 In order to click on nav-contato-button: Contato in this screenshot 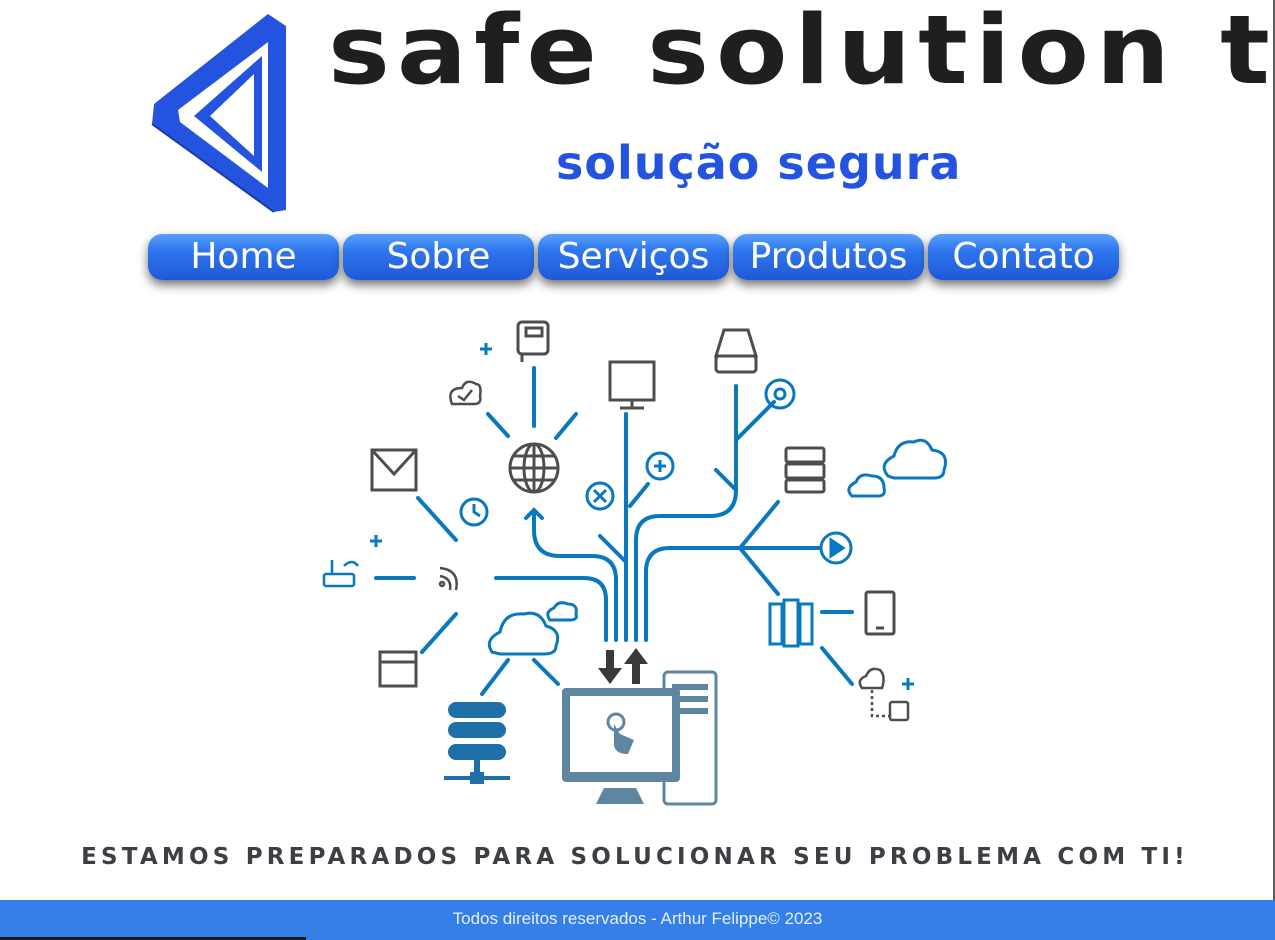, I will do `click(1023, 257)`.